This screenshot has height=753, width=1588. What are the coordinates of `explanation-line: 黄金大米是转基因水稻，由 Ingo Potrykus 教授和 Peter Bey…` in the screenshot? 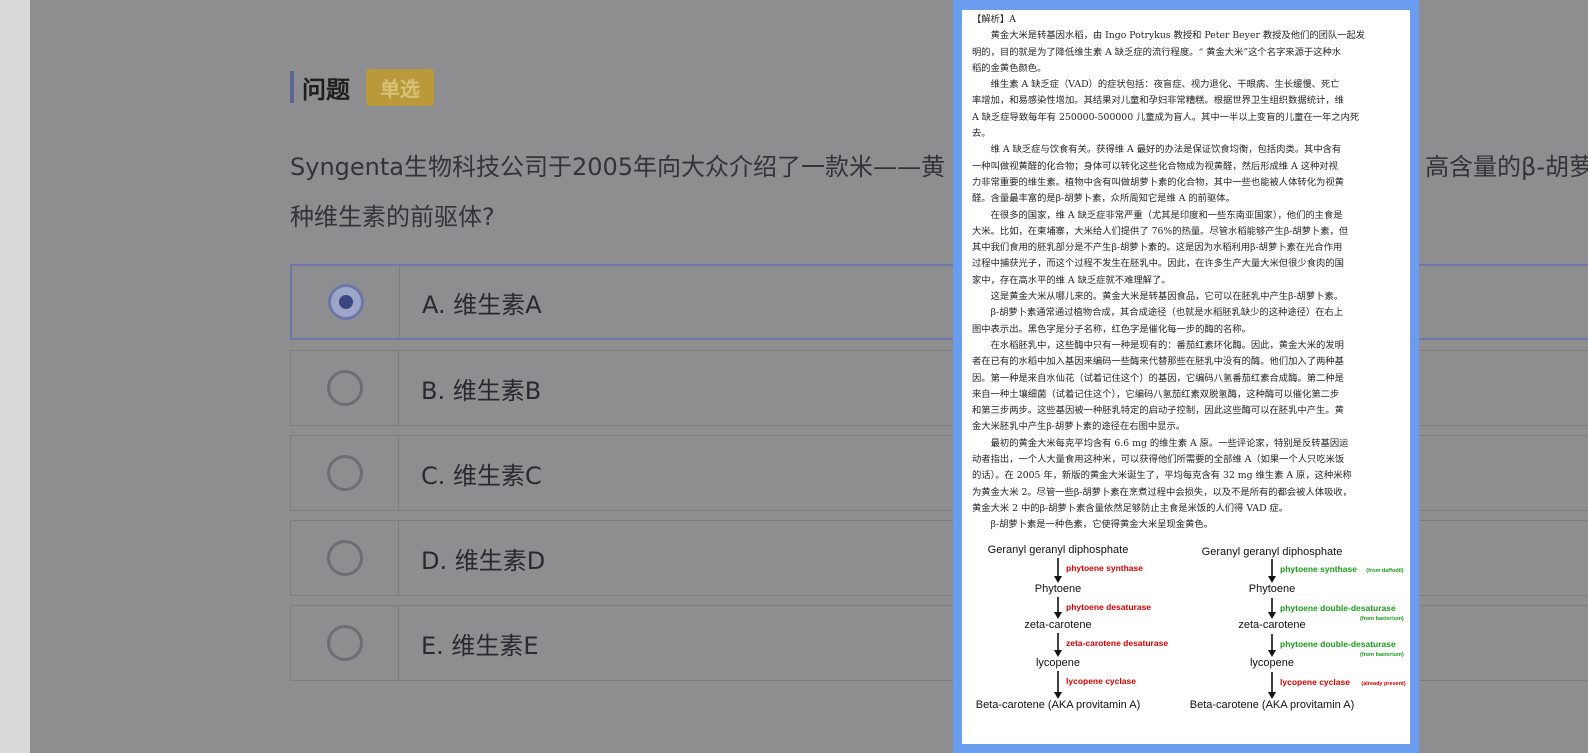 It's located at (1178, 36).